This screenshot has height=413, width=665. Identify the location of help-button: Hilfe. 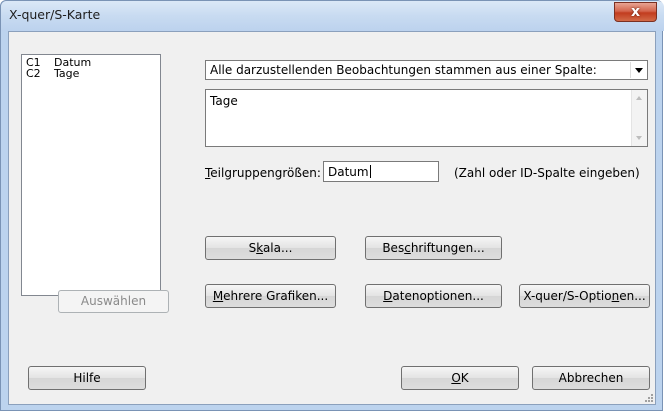
(87, 378).